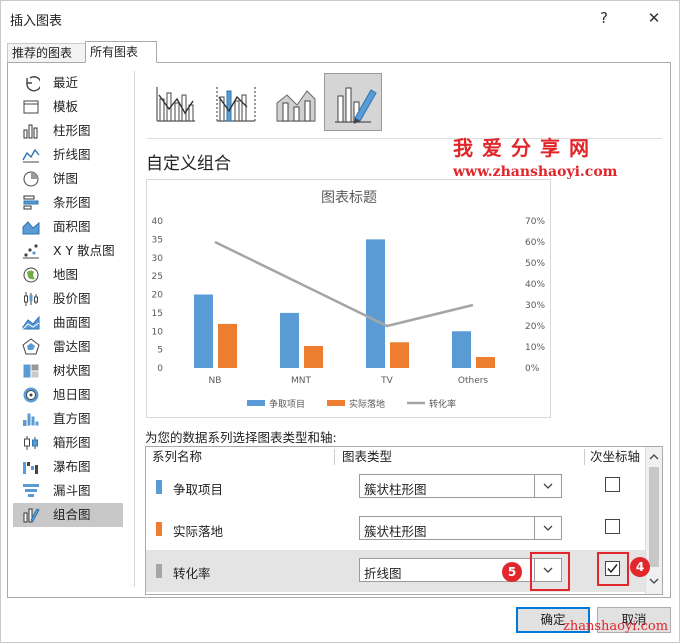 This screenshot has height=643, width=680. What do you see at coordinates (72, 298) in the screenshot?
I see `sidebar-item-label: 股价图` at bounding box center [72, 298].